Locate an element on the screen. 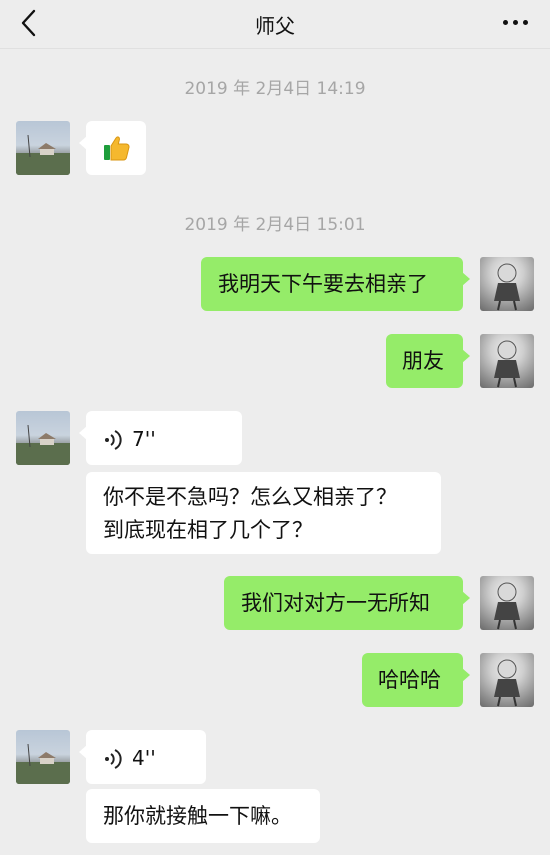  thumbs-up-icon is located at coordinates (117, 148).